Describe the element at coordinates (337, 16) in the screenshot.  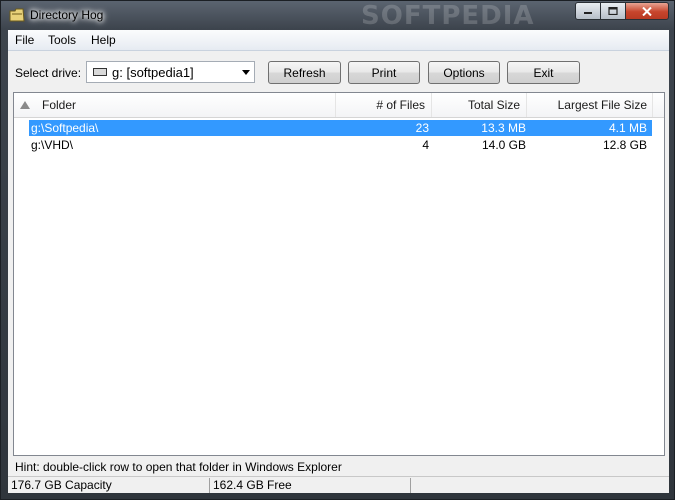
I see `title-bar: Directory Hog SOFTPEDIA` at that location.